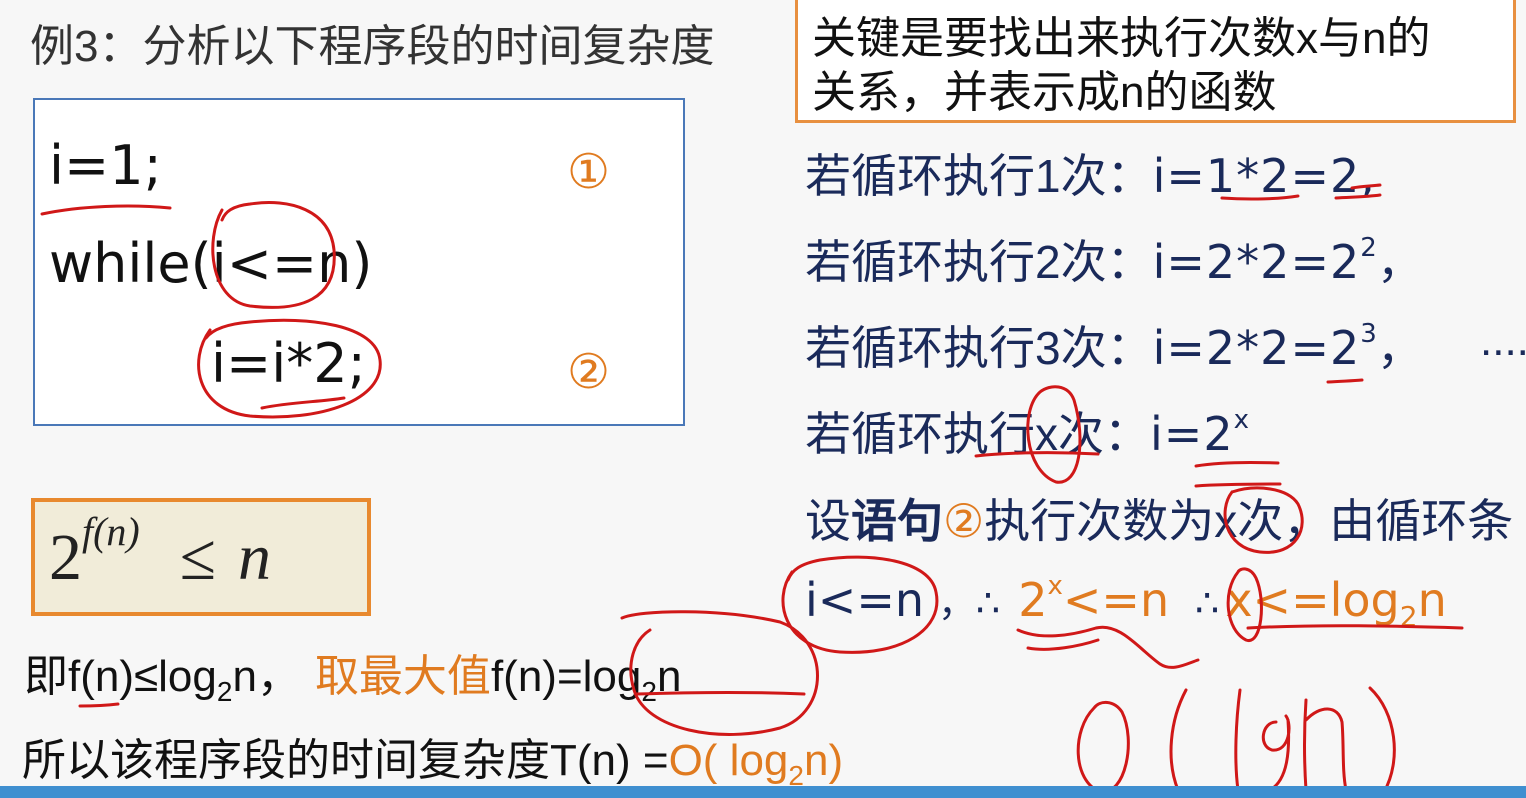 The height and width of the screenshot is (798, 1526). I want to click on ink-handwritten-g, so click(1276, 753).